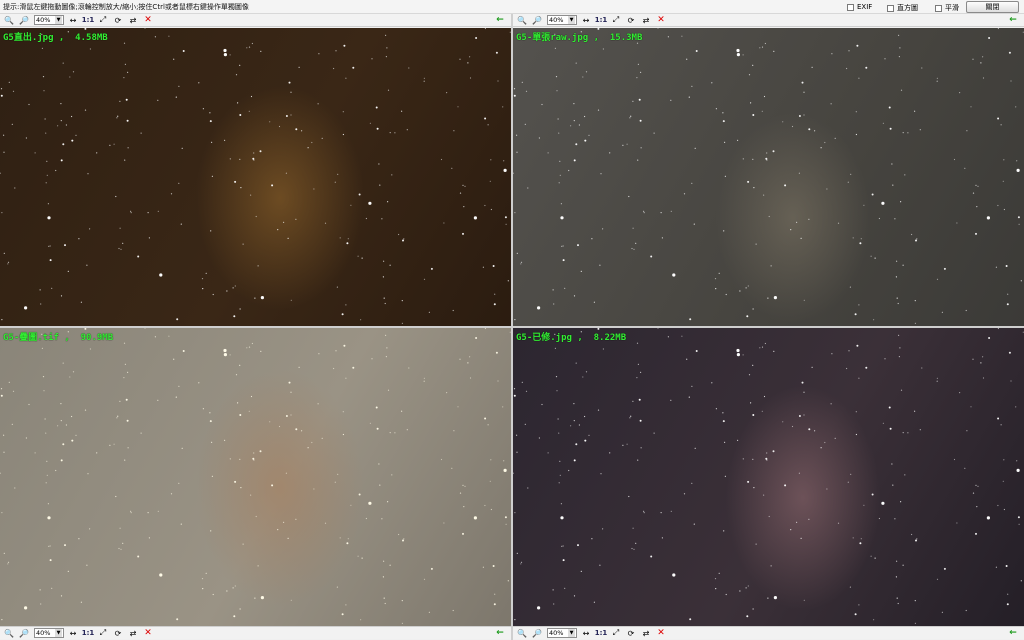  Describe the element at coordinates (947, 8) in the screenshot. I see `smooth-checkbox: 平滑` at that location.